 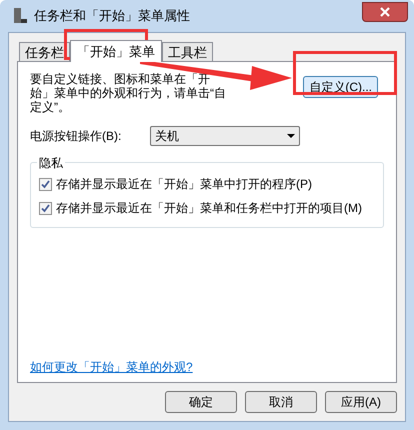 What do you see at coordinates (184, 184) in the screenshot?
I see `checkbox-label: 存储并显示最近在「开始」菜单中打开的程序(P)` at bounding box center [184, 184].